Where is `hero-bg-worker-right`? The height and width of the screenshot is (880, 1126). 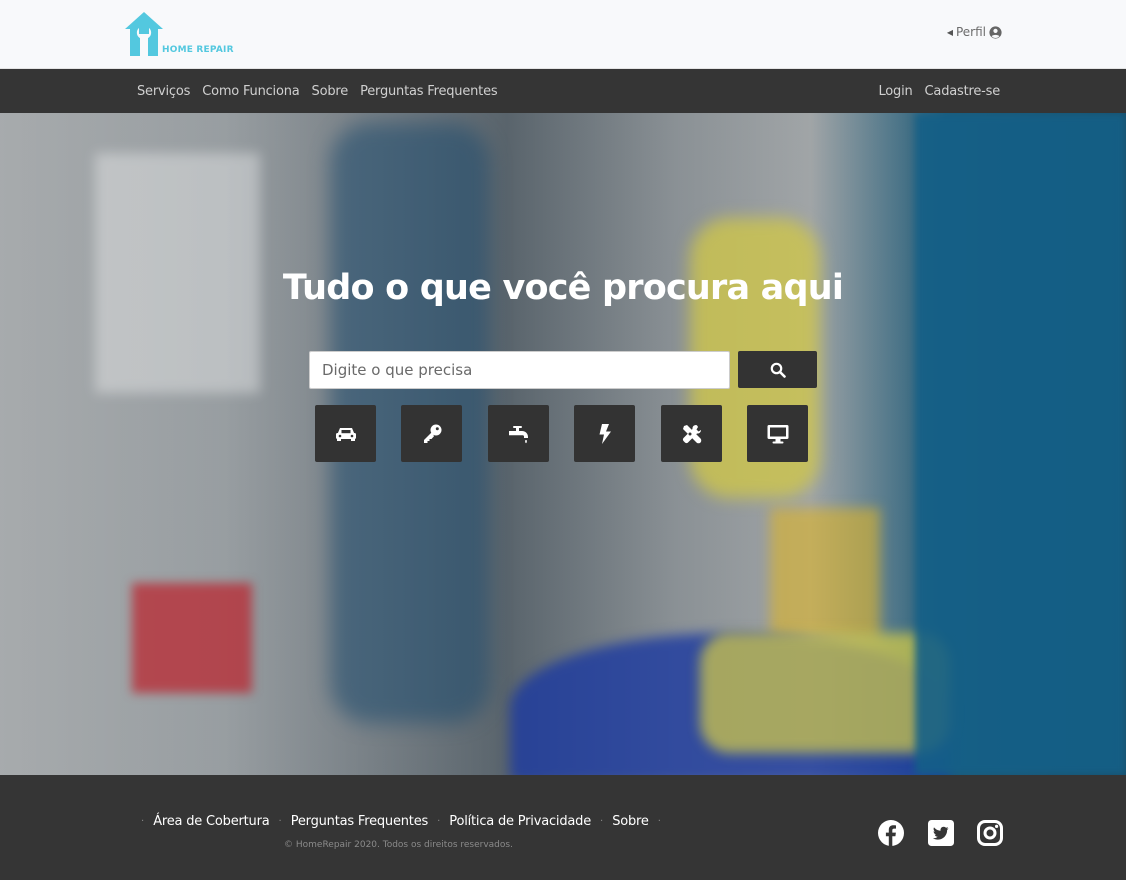
hero-bg-worker-right is located at coordinates (1020, 444).